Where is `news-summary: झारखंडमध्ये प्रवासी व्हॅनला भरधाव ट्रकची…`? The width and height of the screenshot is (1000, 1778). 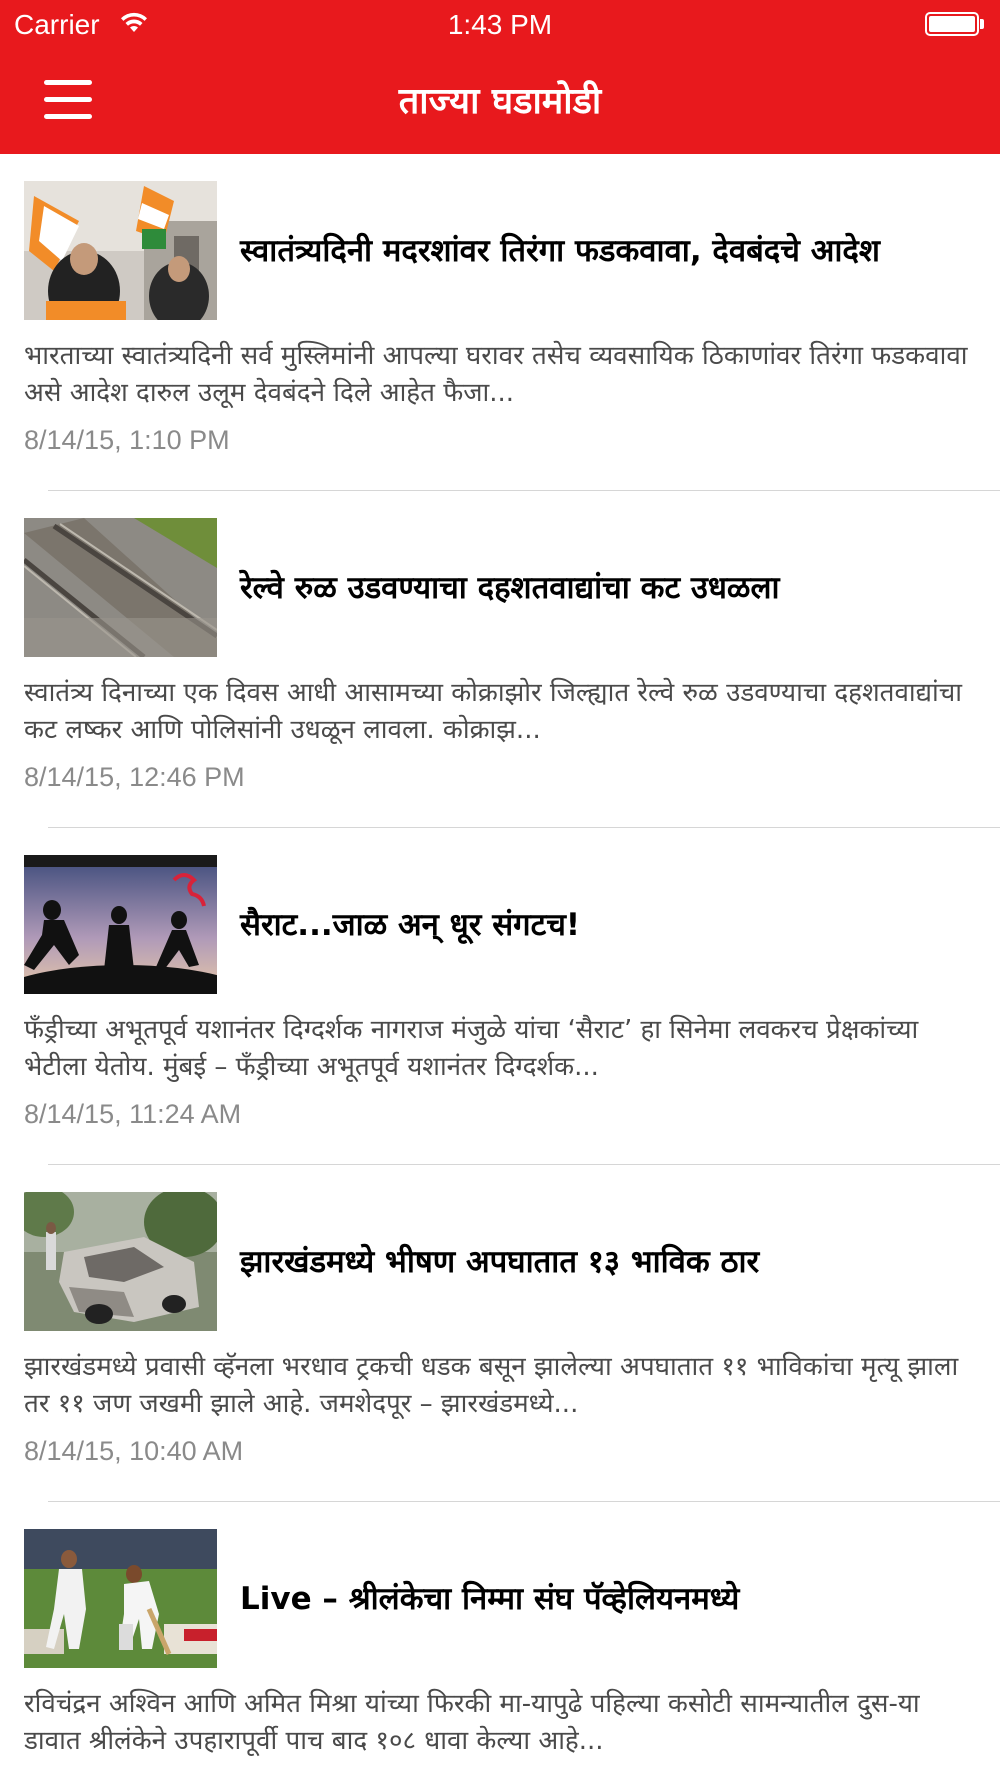
news-summary: झारखंडमध्ये प्रवासी व्हॅनला भरधाव ट्रकची… is located at coordinates (491, 1385).